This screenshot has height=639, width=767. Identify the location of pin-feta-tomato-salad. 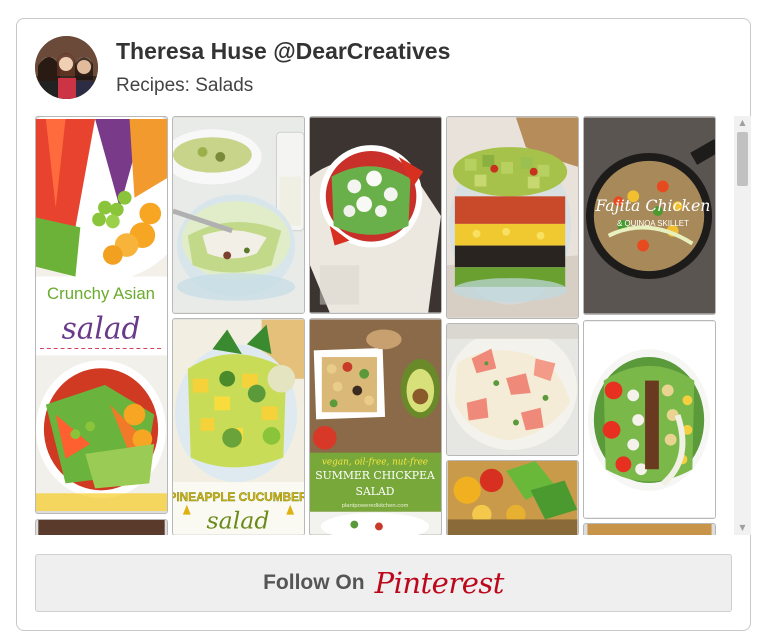
(375, 215).